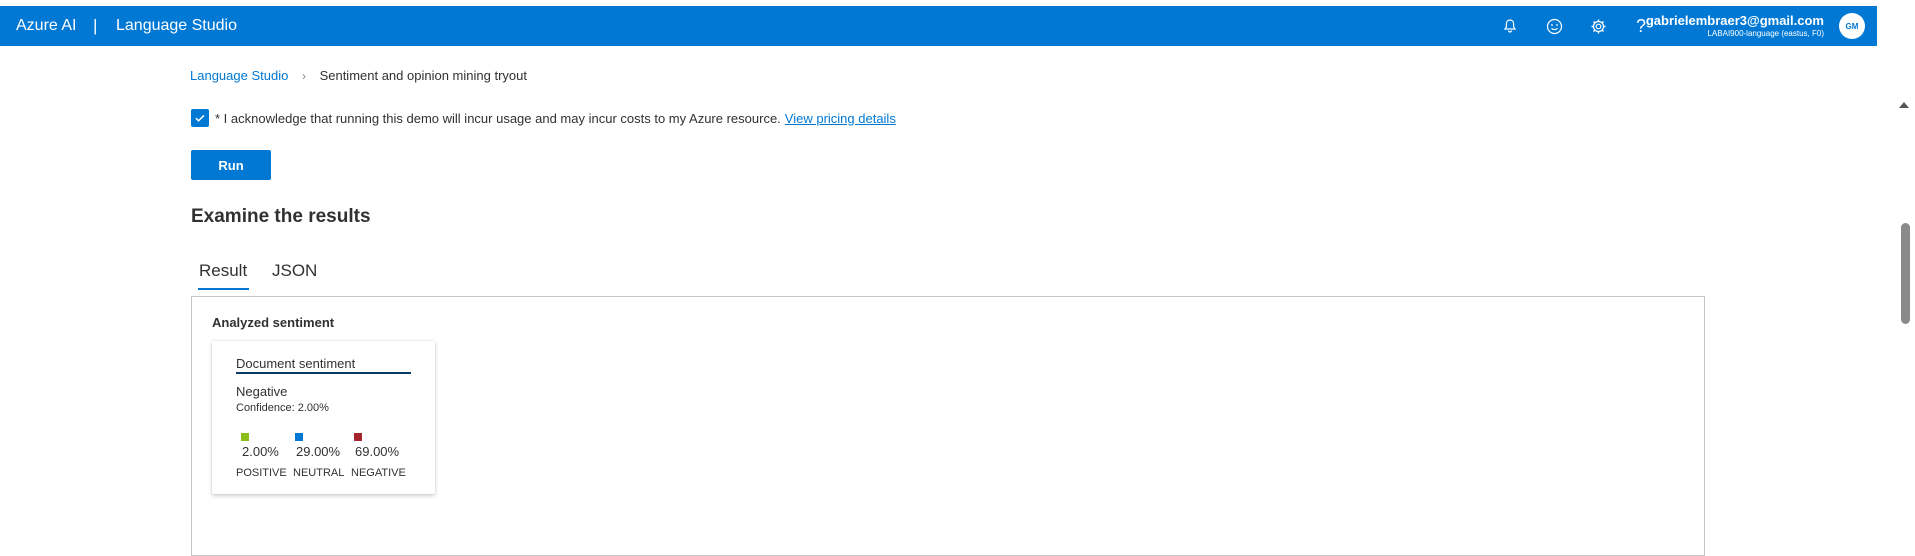 The height and width of the screenshot is (556, 1915). I want to click on neutral-label: NEUTRAL, so click(319, 473).